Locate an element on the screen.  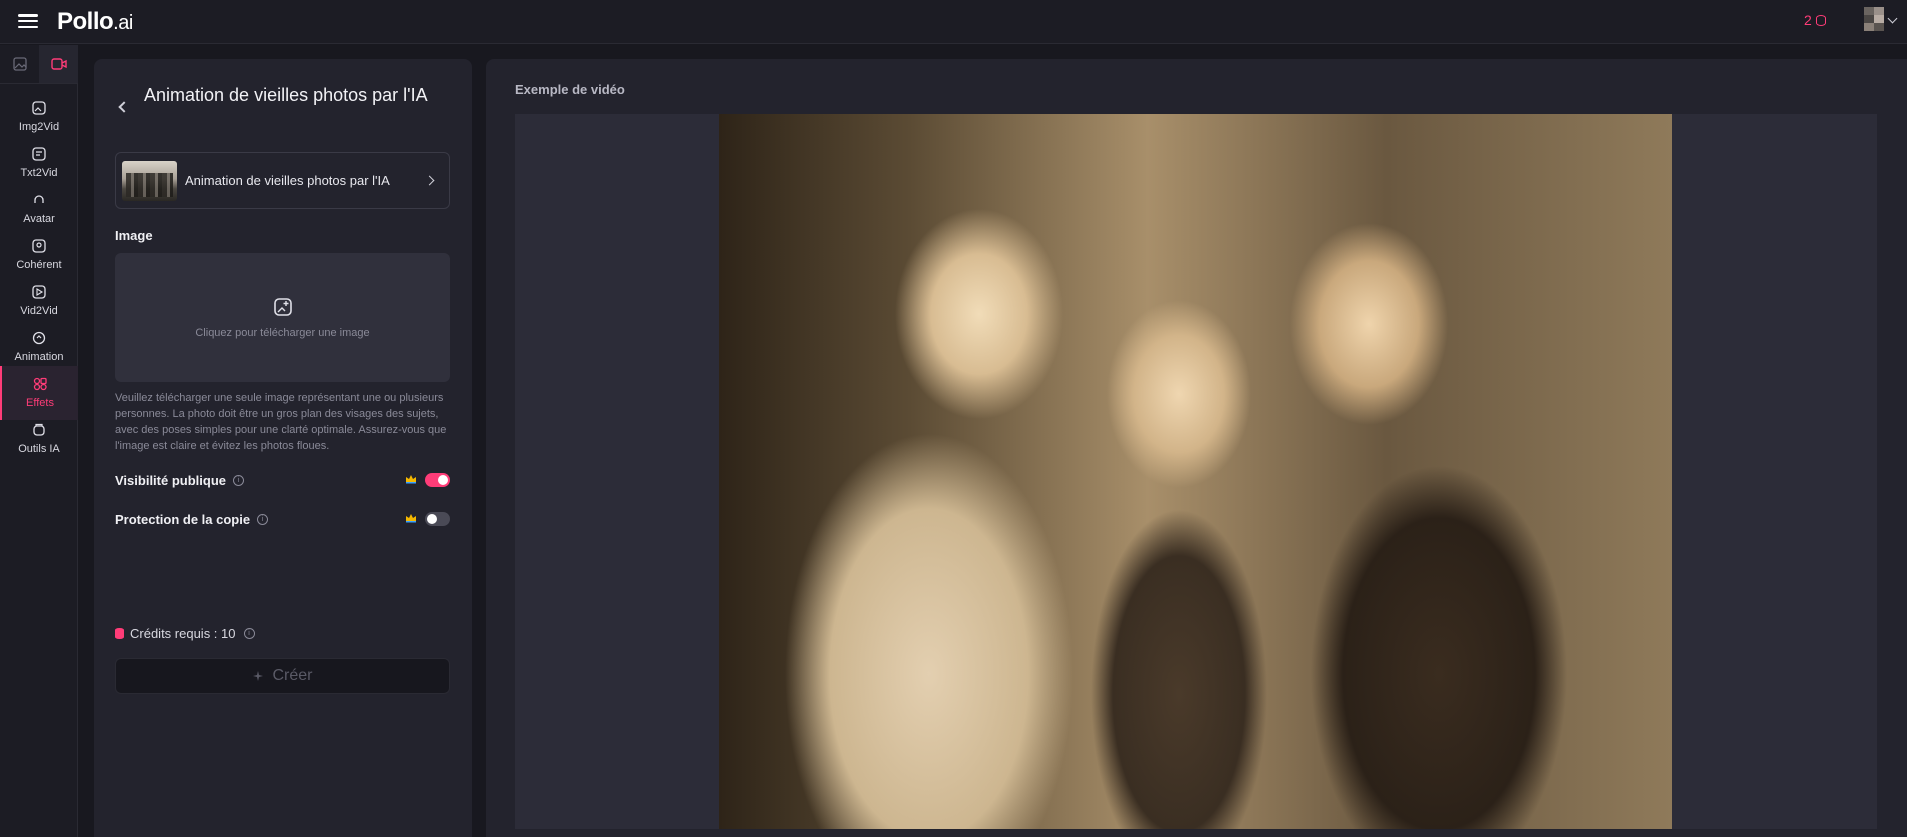
menu-icon is located at coordinates (28, 21).